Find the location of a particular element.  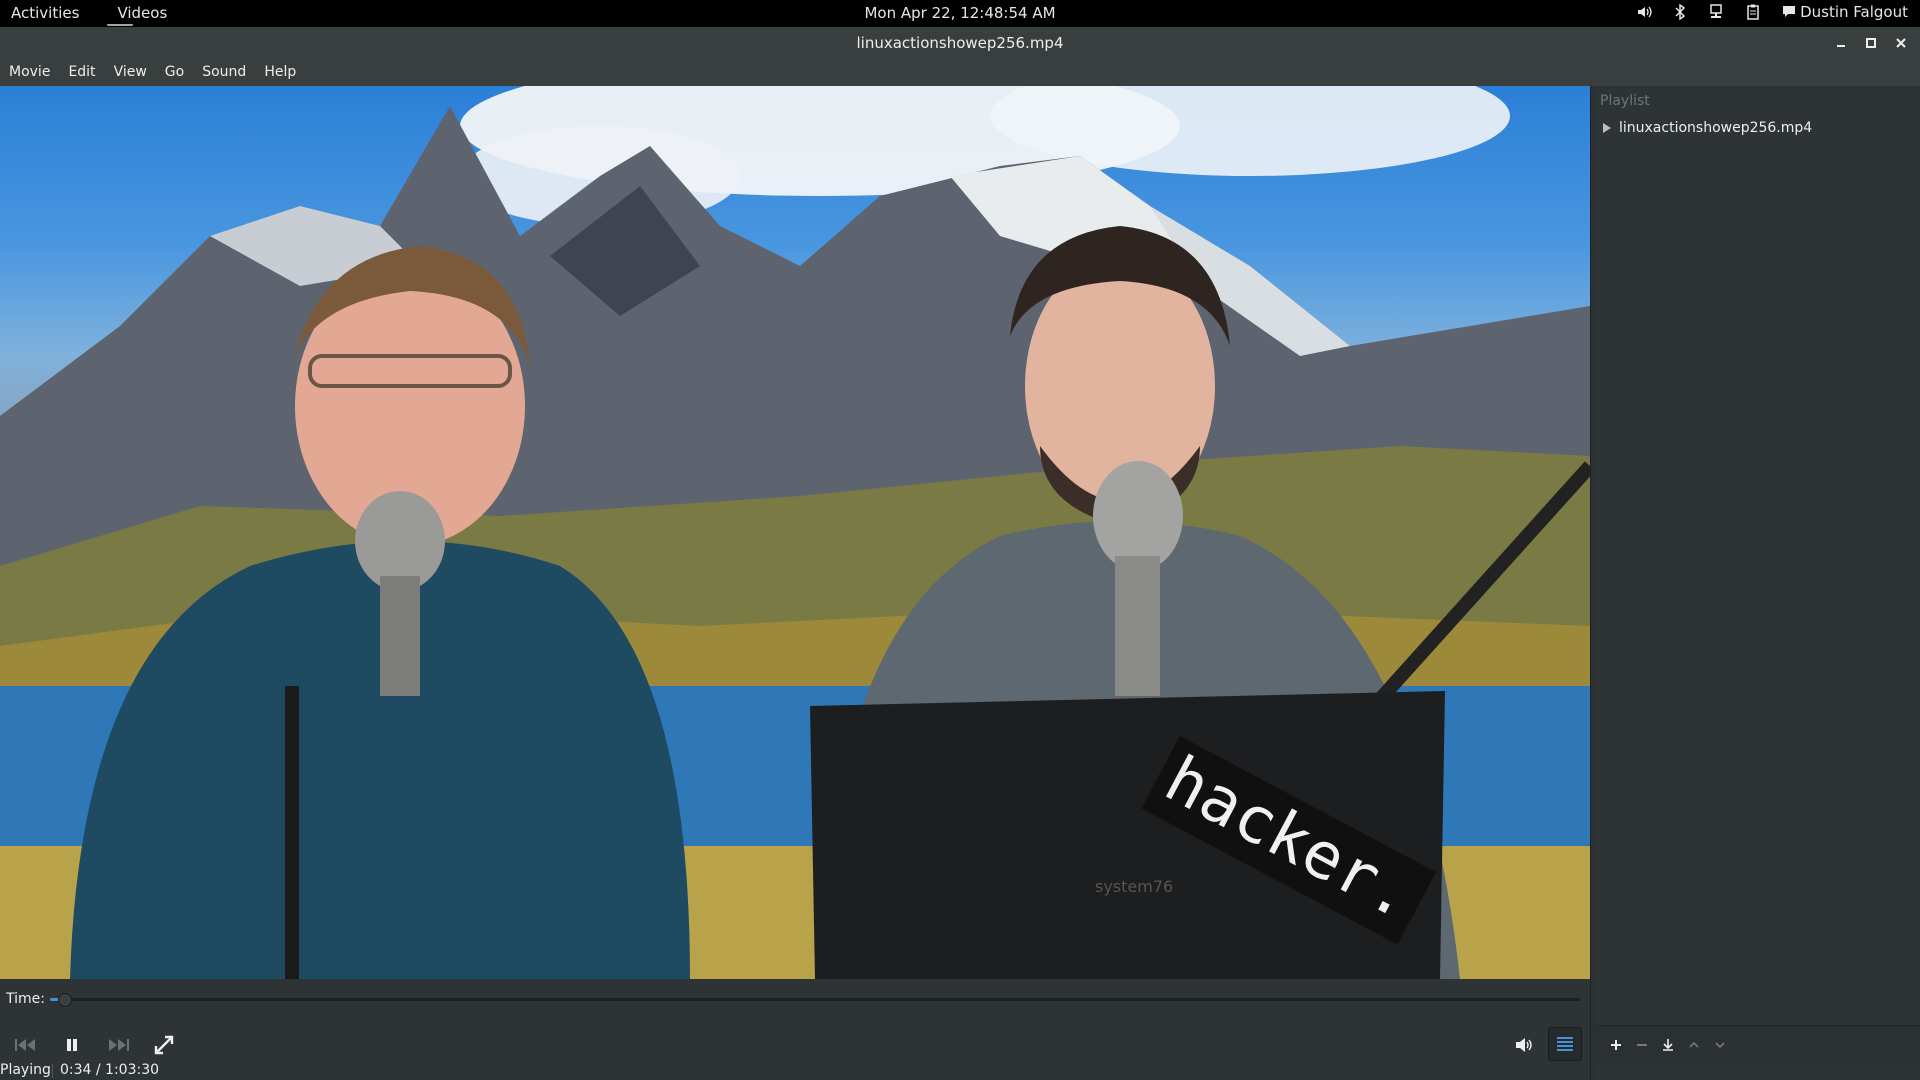

menu-edit: Edit is located at coordinates (81, 72).